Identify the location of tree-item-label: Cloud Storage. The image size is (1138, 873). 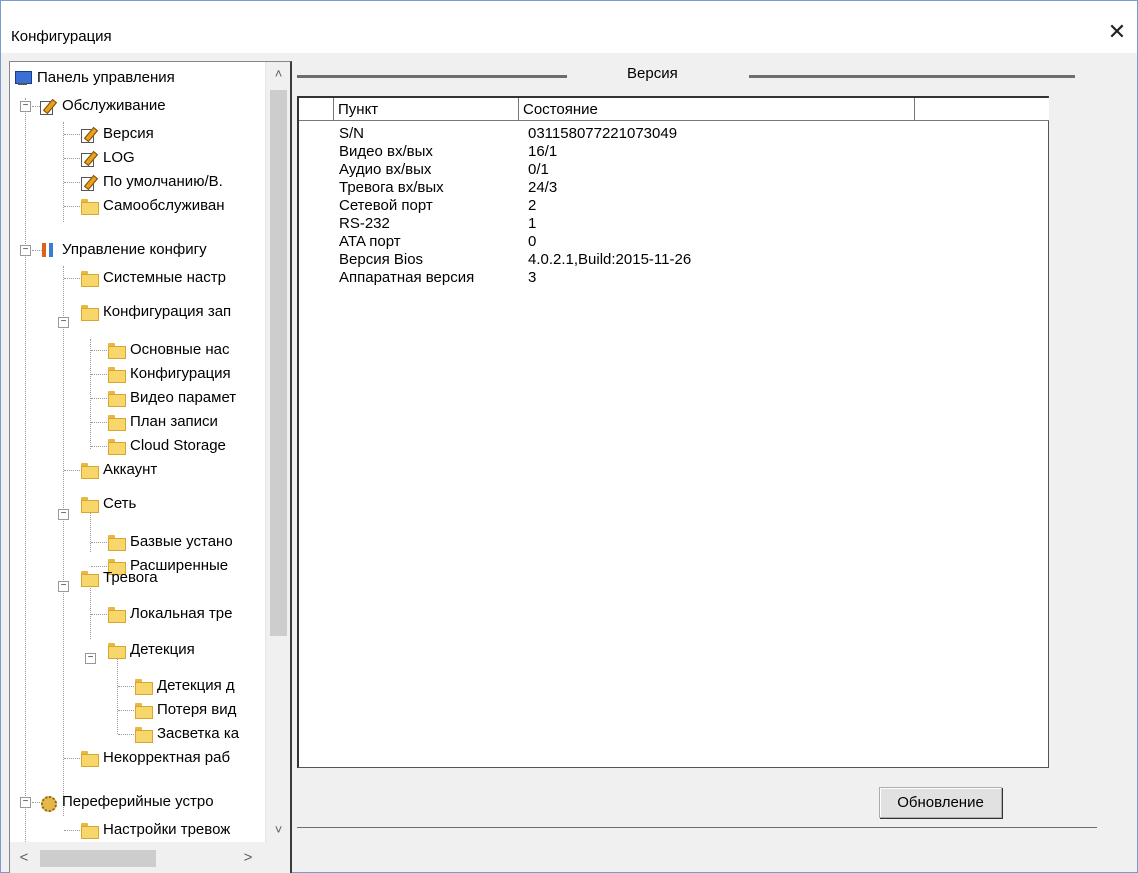
(178, 445).